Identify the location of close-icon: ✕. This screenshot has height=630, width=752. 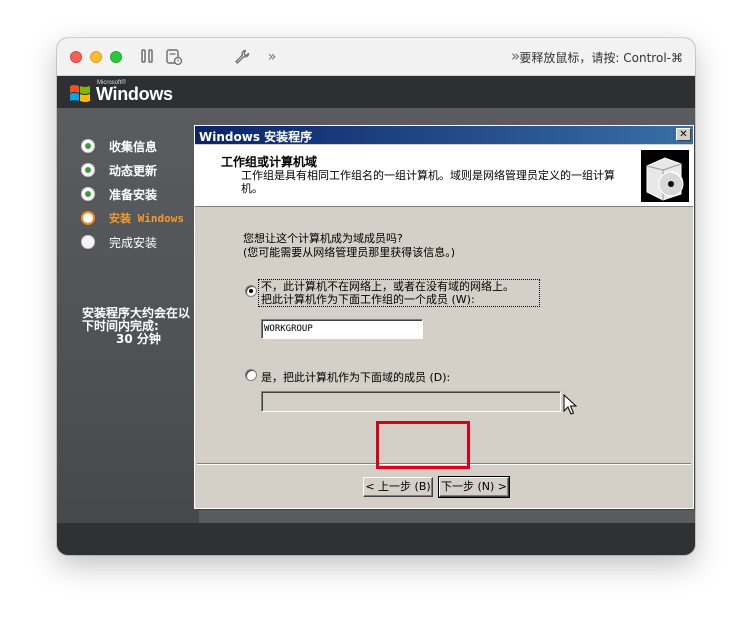
(683, 134).